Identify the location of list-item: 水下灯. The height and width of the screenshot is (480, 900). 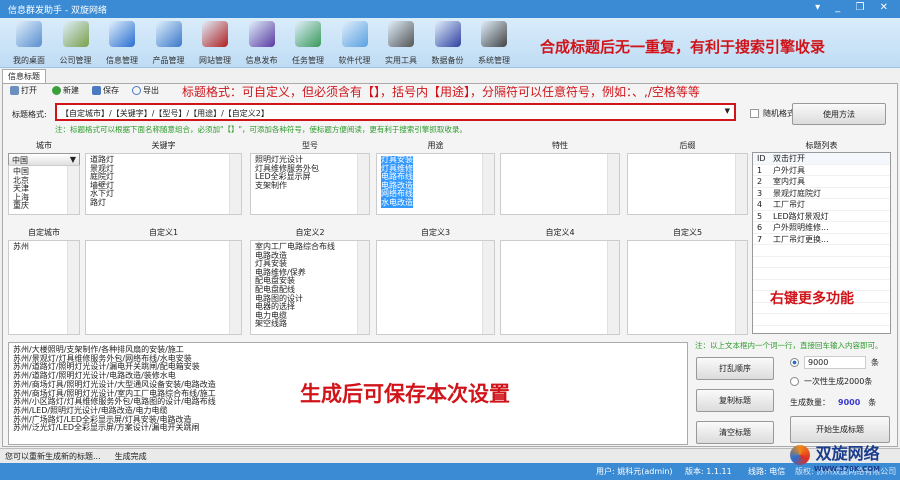
(163, 194).